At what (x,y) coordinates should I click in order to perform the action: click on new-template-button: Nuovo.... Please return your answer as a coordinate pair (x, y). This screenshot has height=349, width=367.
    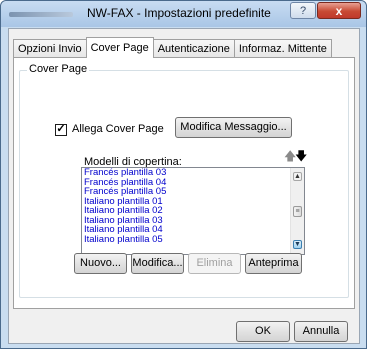
    Looking at the image, I should click on (100, 263).